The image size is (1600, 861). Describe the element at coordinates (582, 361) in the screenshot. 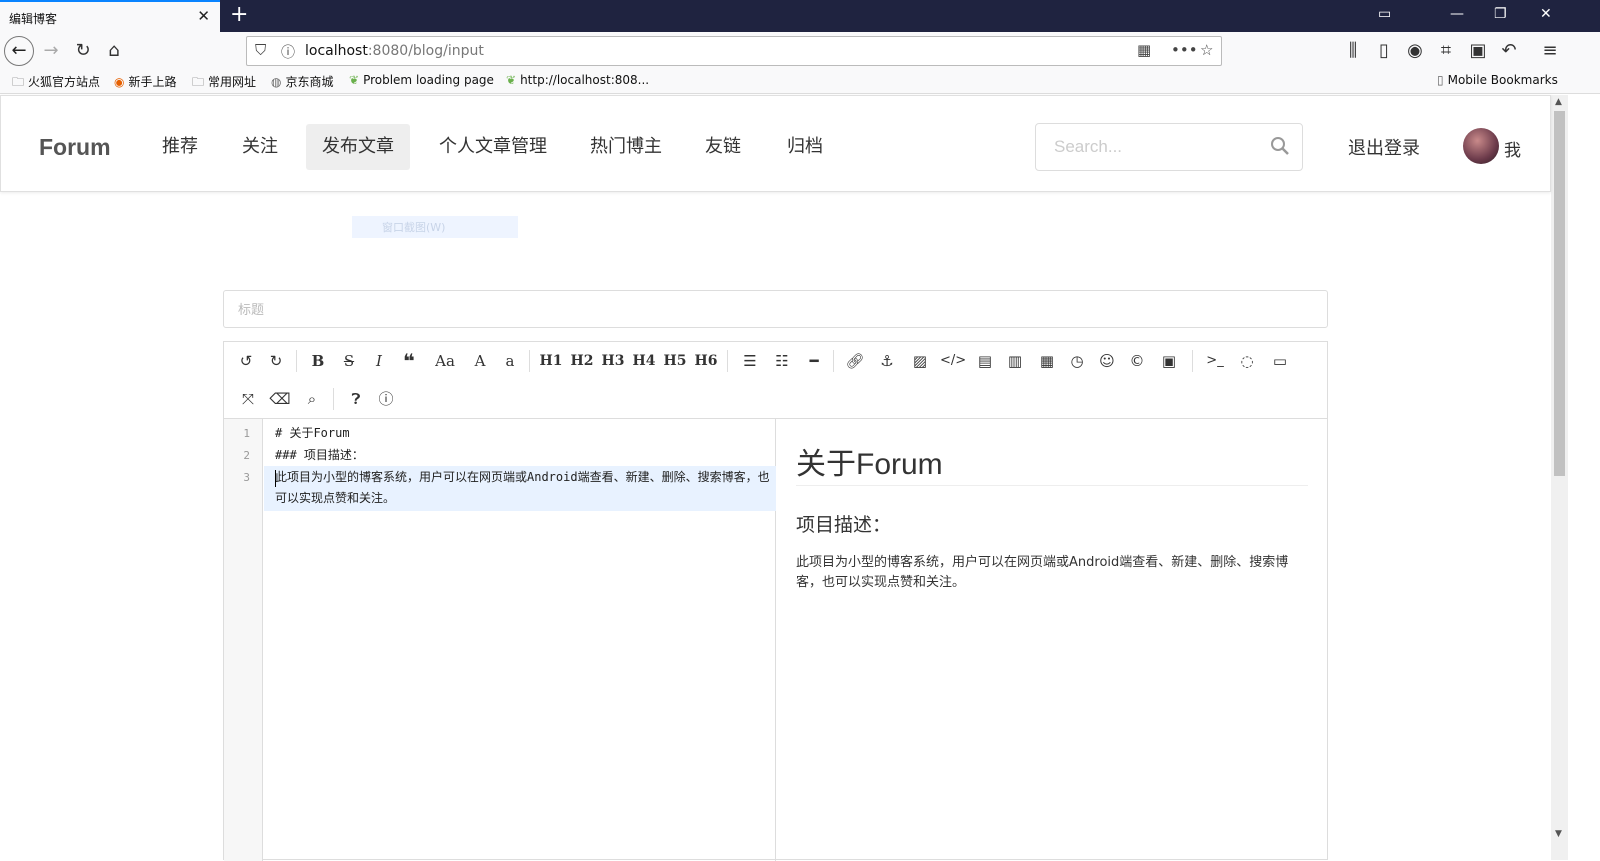

I see `h2-icon: H2` at that location.